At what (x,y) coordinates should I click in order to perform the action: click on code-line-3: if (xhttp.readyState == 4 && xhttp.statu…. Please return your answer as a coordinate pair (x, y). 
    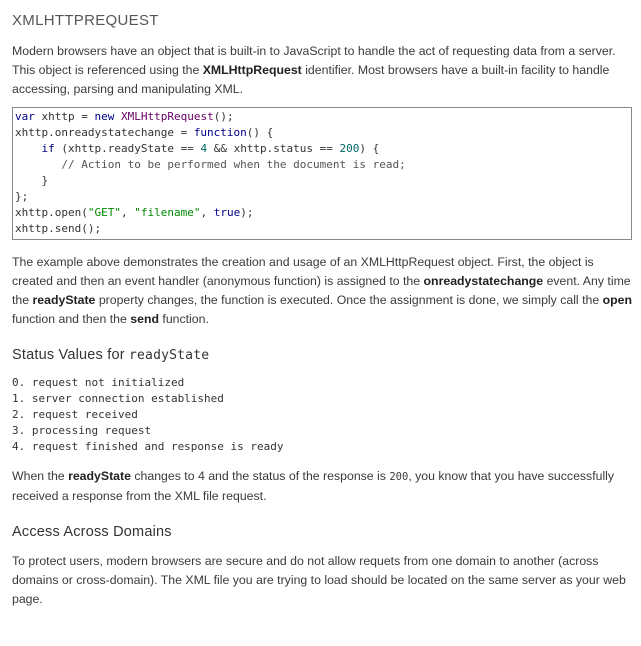
    Looking at the image, I should click on (322, 149).